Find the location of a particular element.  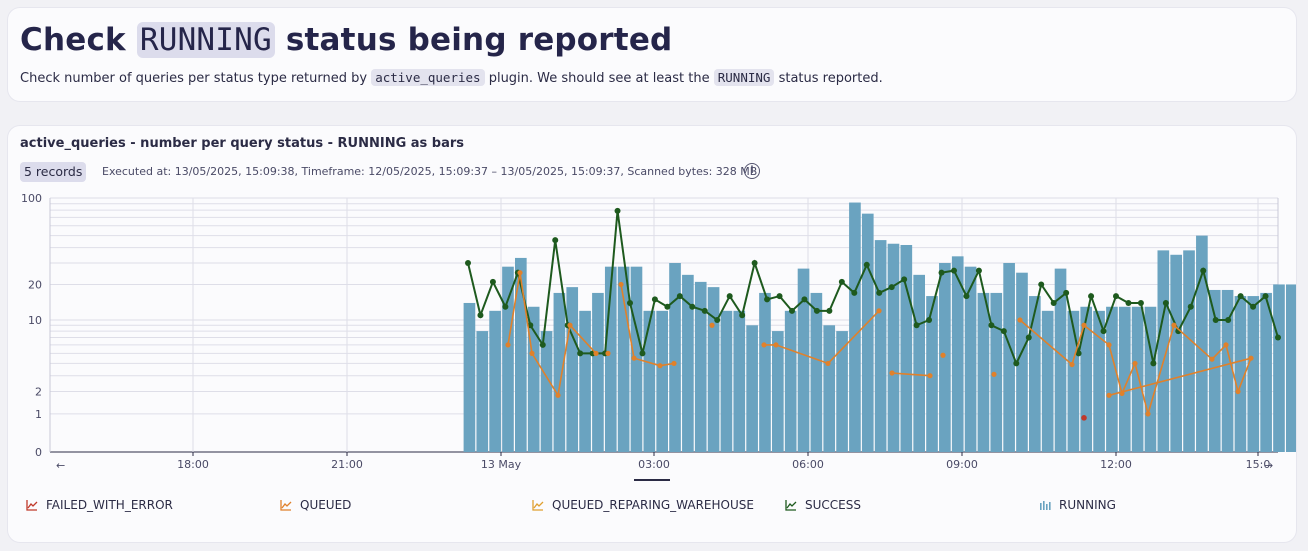

scroll-right-arrow: → is located at coordinates (1268, 465).